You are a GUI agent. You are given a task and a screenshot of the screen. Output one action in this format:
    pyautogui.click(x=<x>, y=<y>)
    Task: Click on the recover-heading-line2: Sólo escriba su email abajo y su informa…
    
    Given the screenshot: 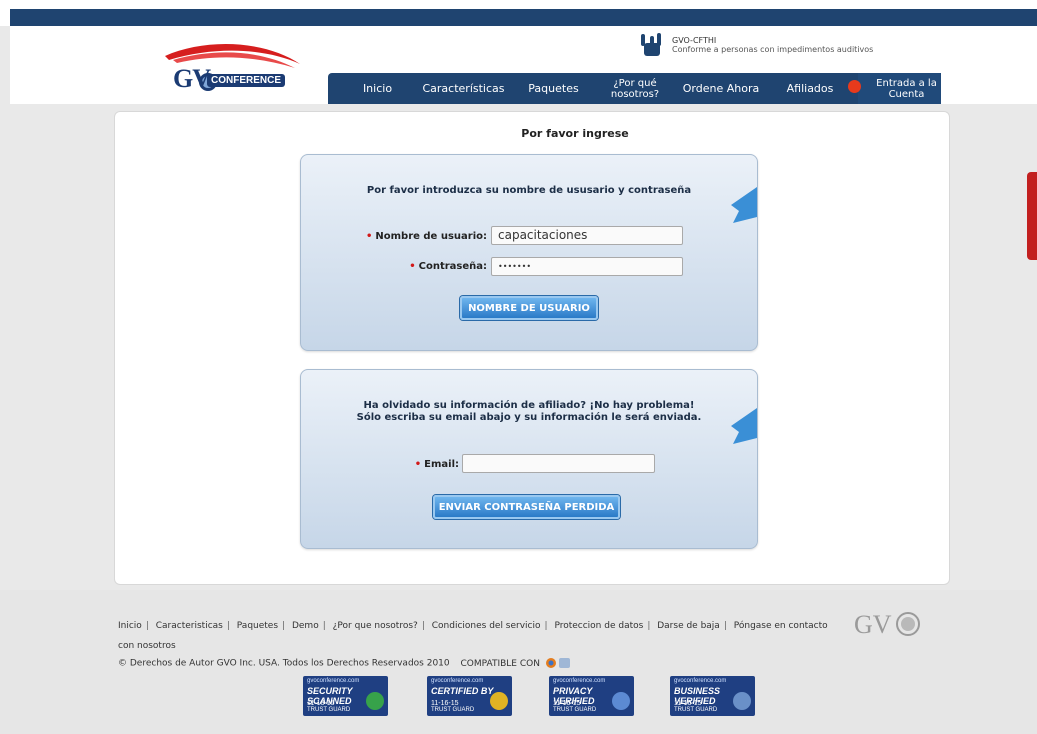 What is the action you would take?
    pyautogui.click(x=529, y=417)
    